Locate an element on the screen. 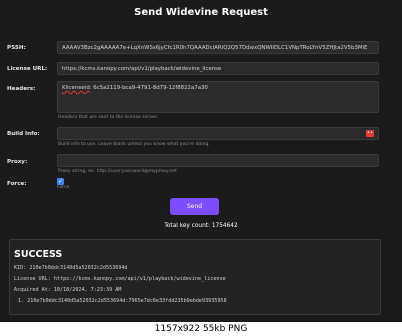 This screenshot has width=402, height=336. license-url-label: License URL: is located at coordinates (27, 69).